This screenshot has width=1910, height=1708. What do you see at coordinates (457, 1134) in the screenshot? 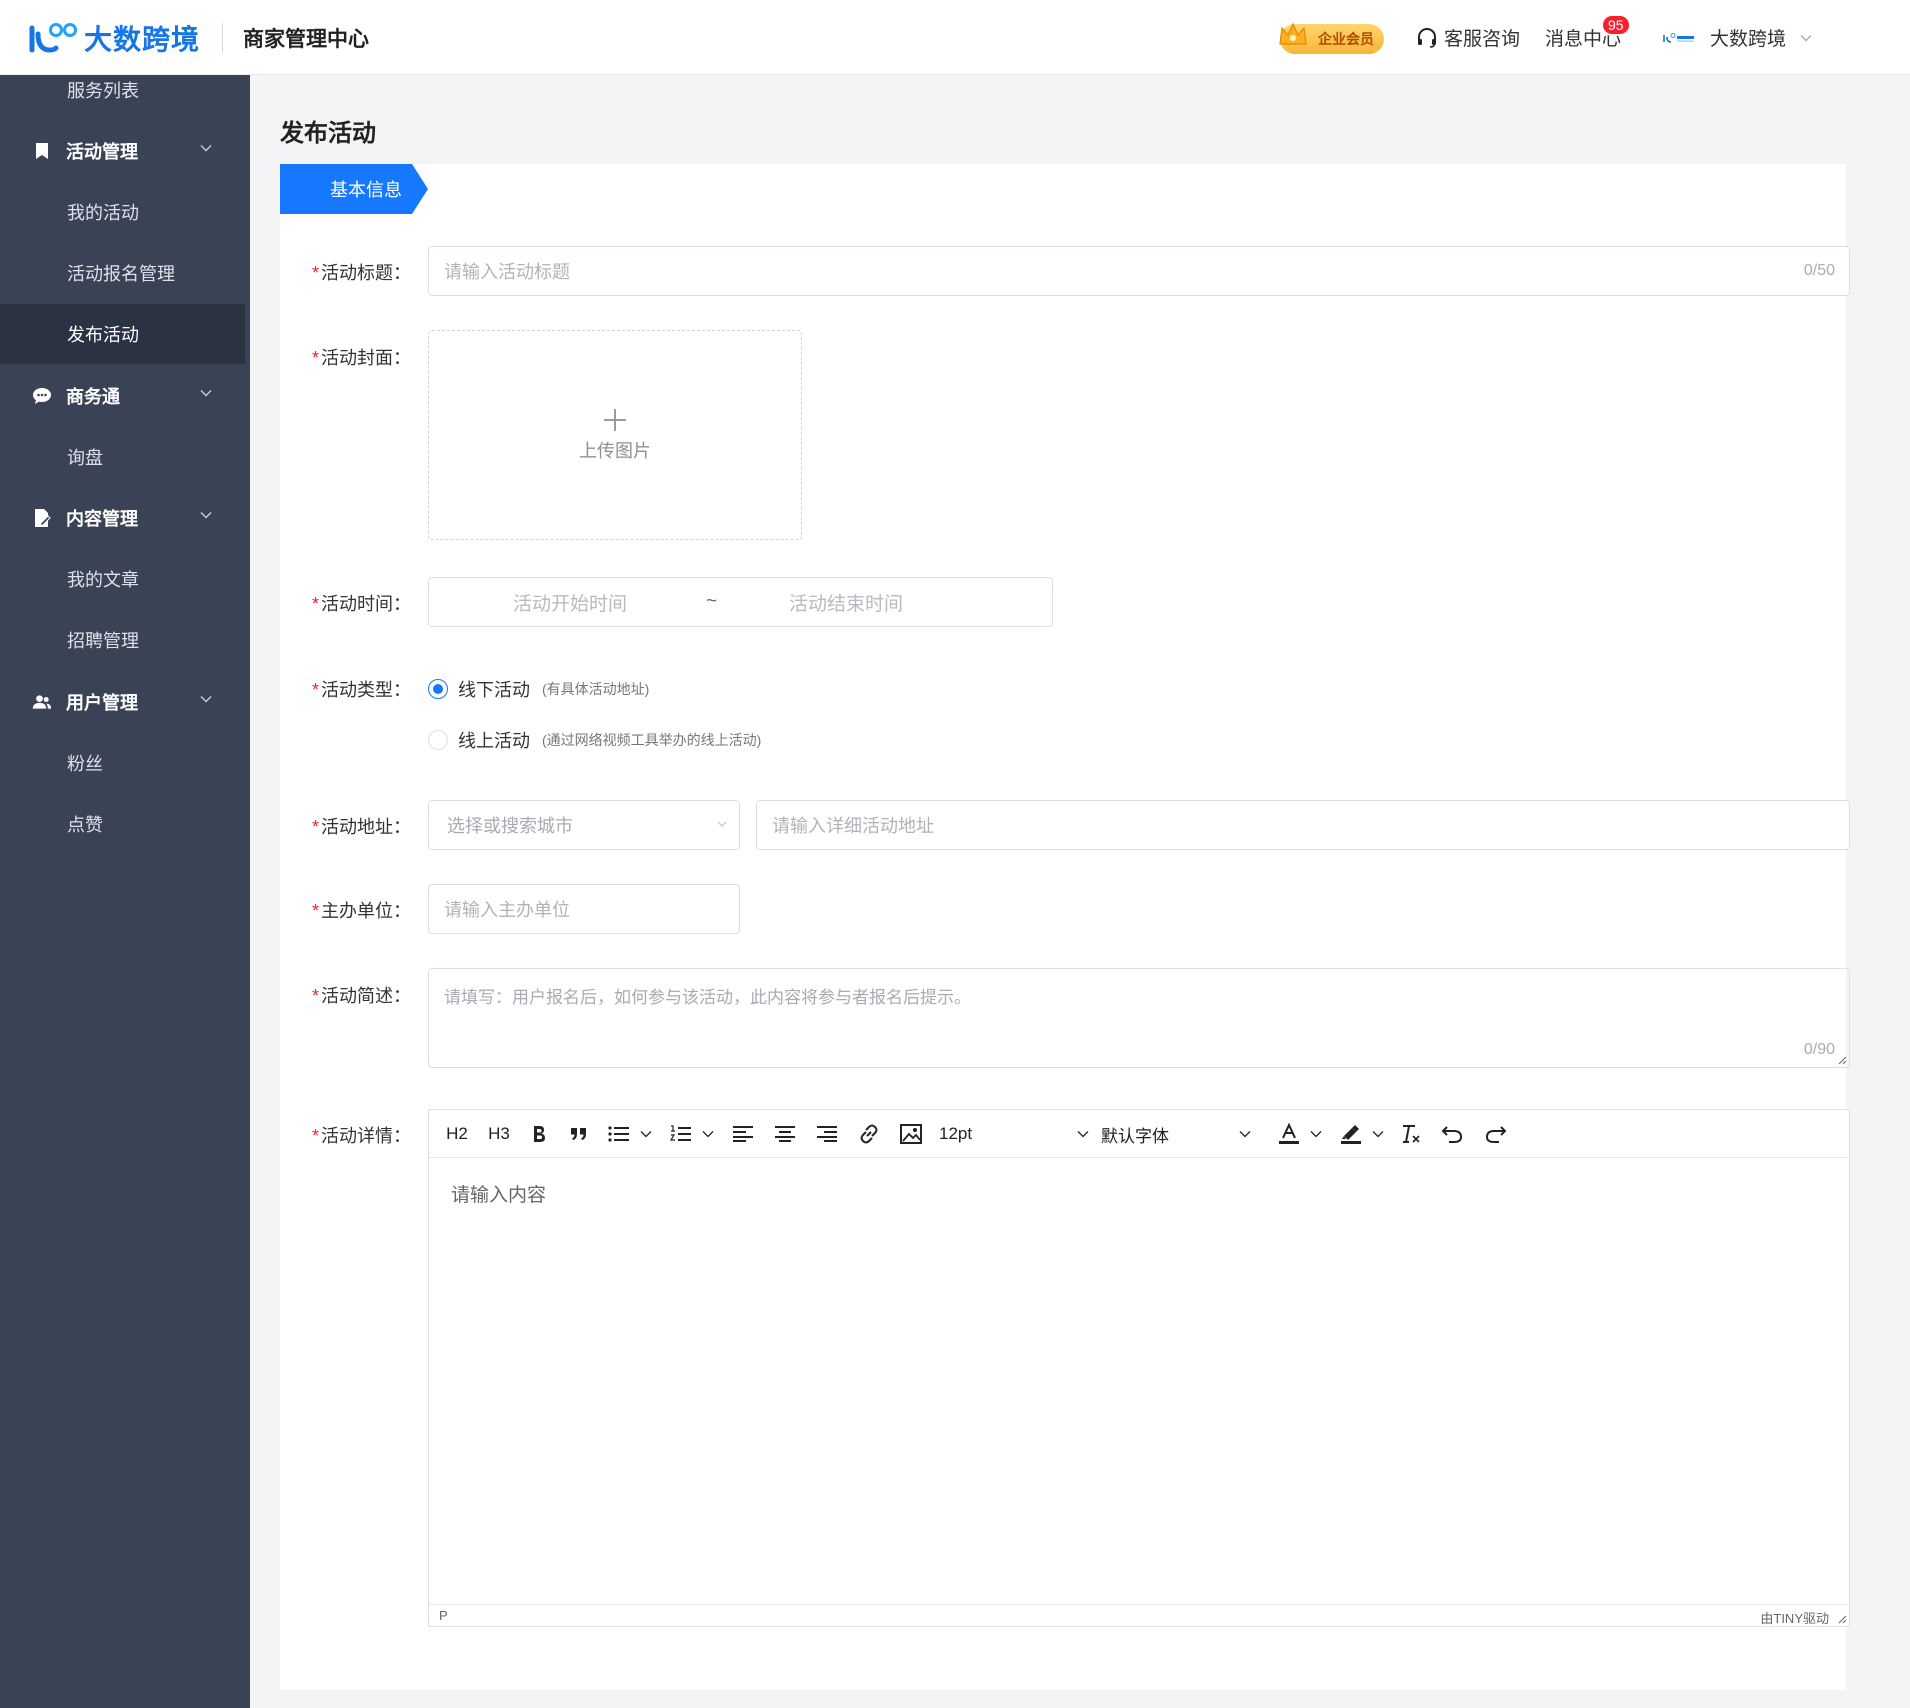
I see `heading2-button: H2` at bounding box center [457, 1134].